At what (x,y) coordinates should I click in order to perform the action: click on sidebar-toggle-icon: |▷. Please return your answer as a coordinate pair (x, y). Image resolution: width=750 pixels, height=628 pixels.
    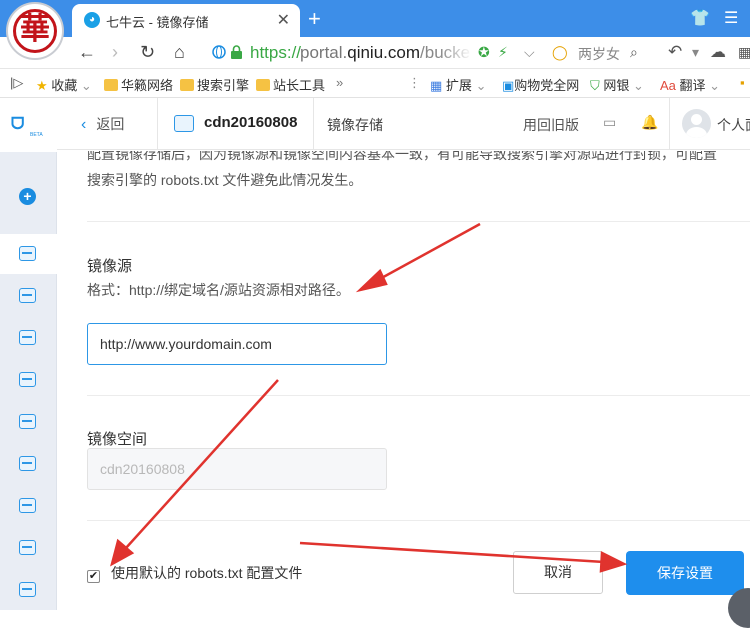
    Looking at the image, I should click on (16, 83).